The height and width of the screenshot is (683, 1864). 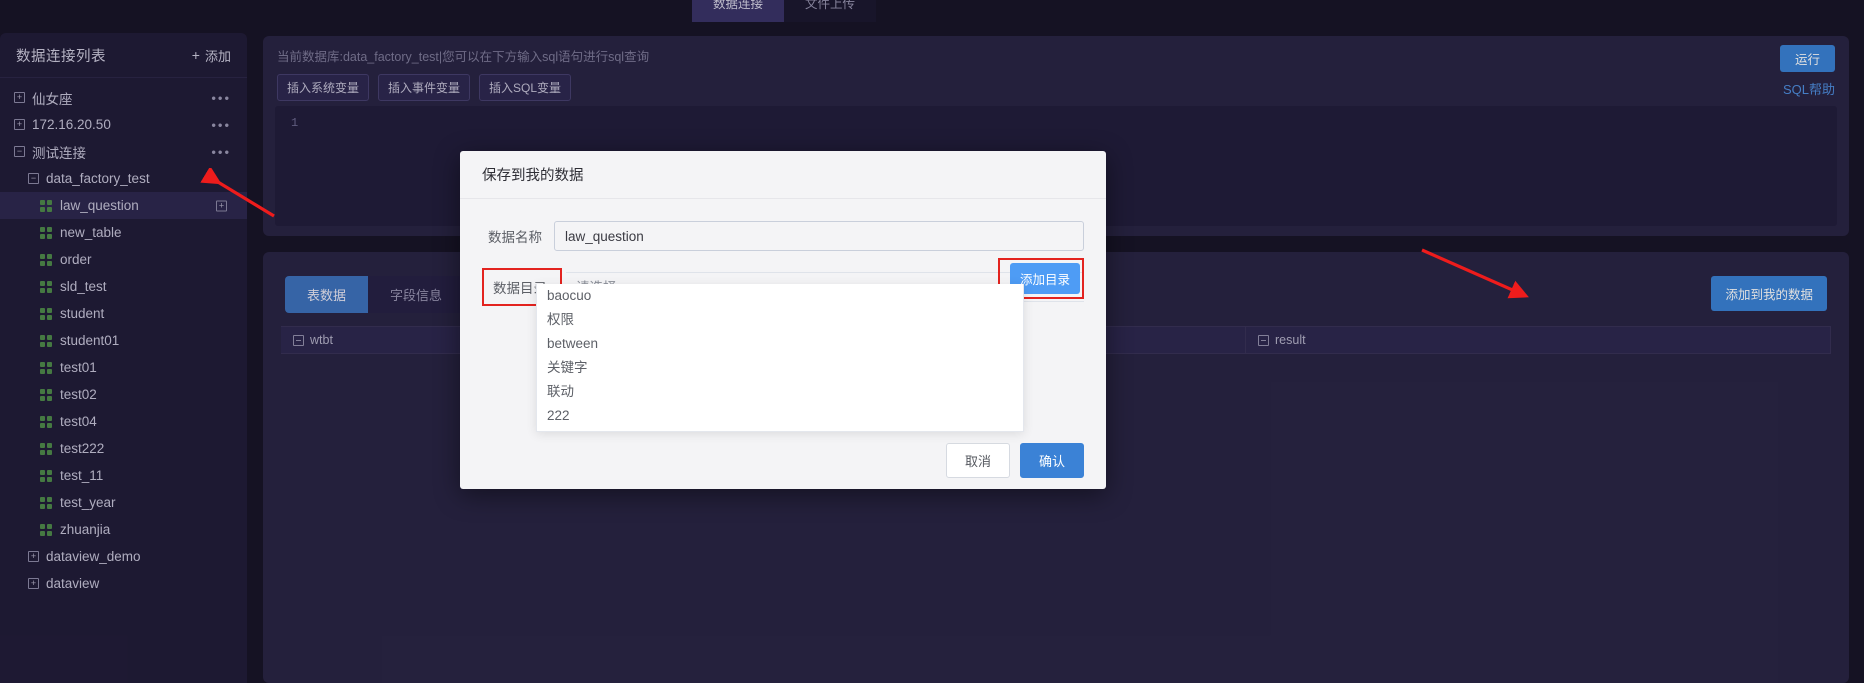 What do you see at coordinates (780, 416) in the screenshot?
I see `catalog-option: 222` at bounding box center [780, 416].